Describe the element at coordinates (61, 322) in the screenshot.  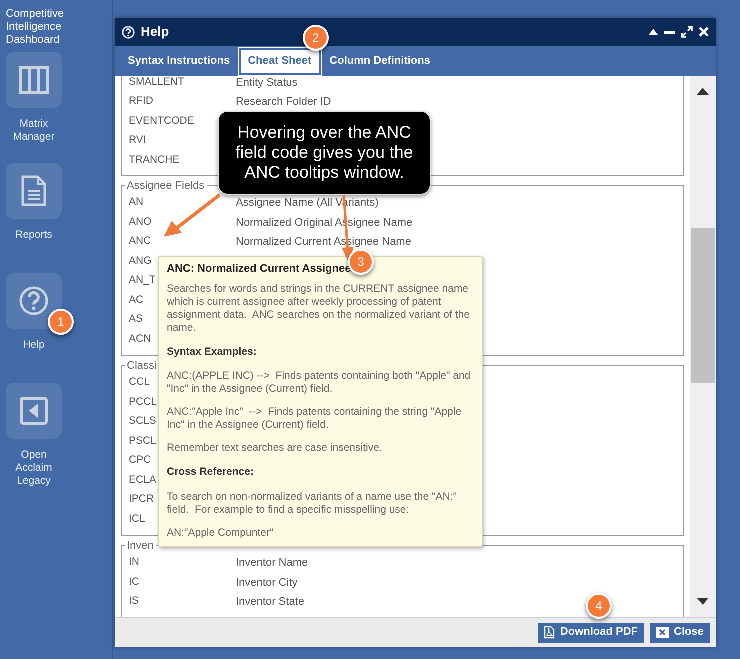
I see `step-badge: 1` at that location.